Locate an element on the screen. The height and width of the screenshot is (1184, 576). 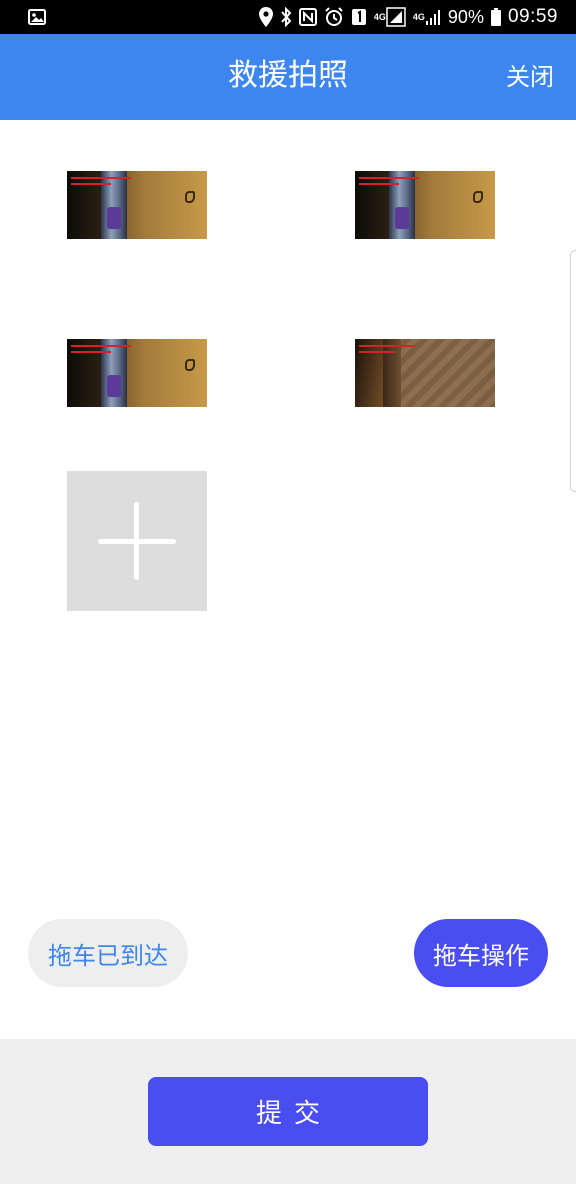
close-button: 关闭 is located at coordinates (530, 77).